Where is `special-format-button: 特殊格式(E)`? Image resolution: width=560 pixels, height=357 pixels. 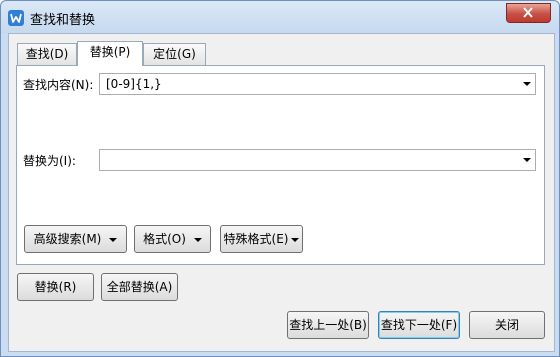
special-format-button: 特殊格式(E) is located at coordinates (261, 239).